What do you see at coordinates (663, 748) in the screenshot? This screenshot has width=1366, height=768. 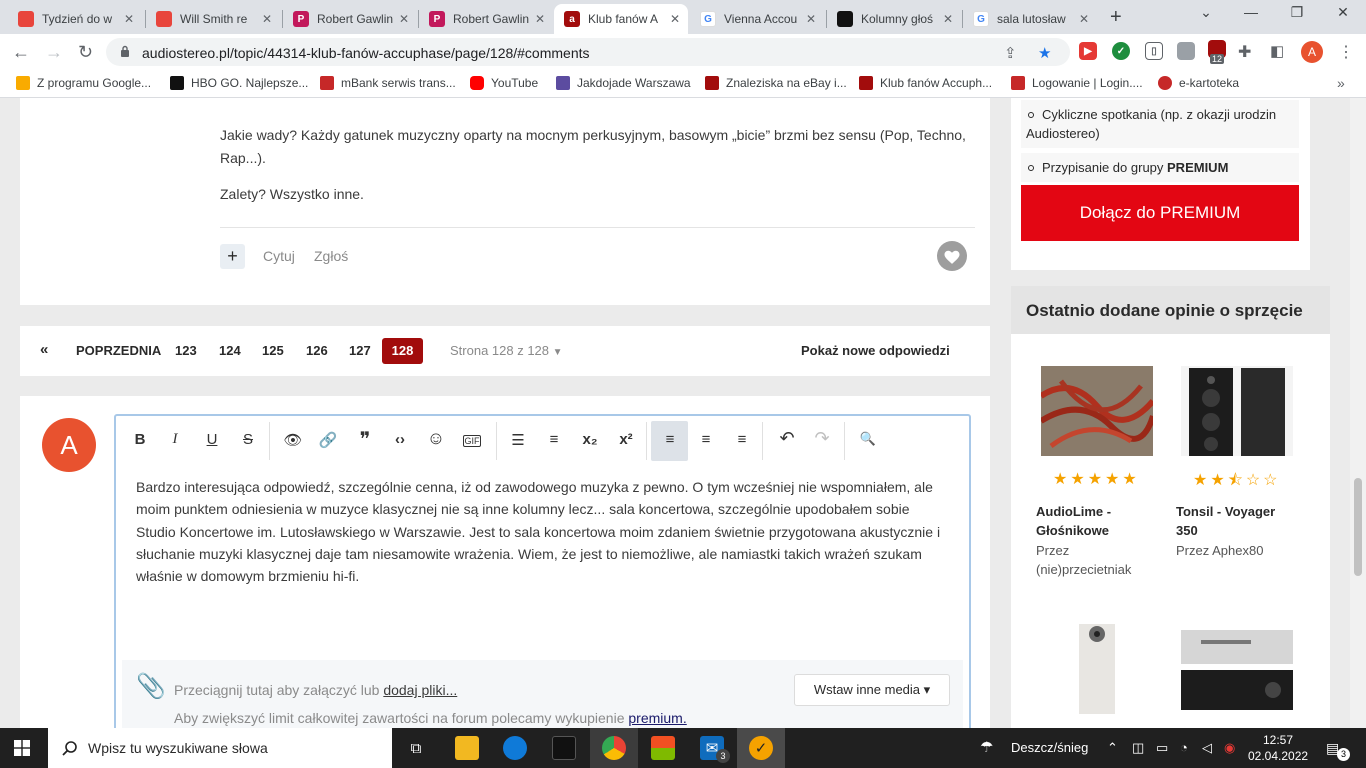 I see `store-icon` at bounding box center [663, 748].